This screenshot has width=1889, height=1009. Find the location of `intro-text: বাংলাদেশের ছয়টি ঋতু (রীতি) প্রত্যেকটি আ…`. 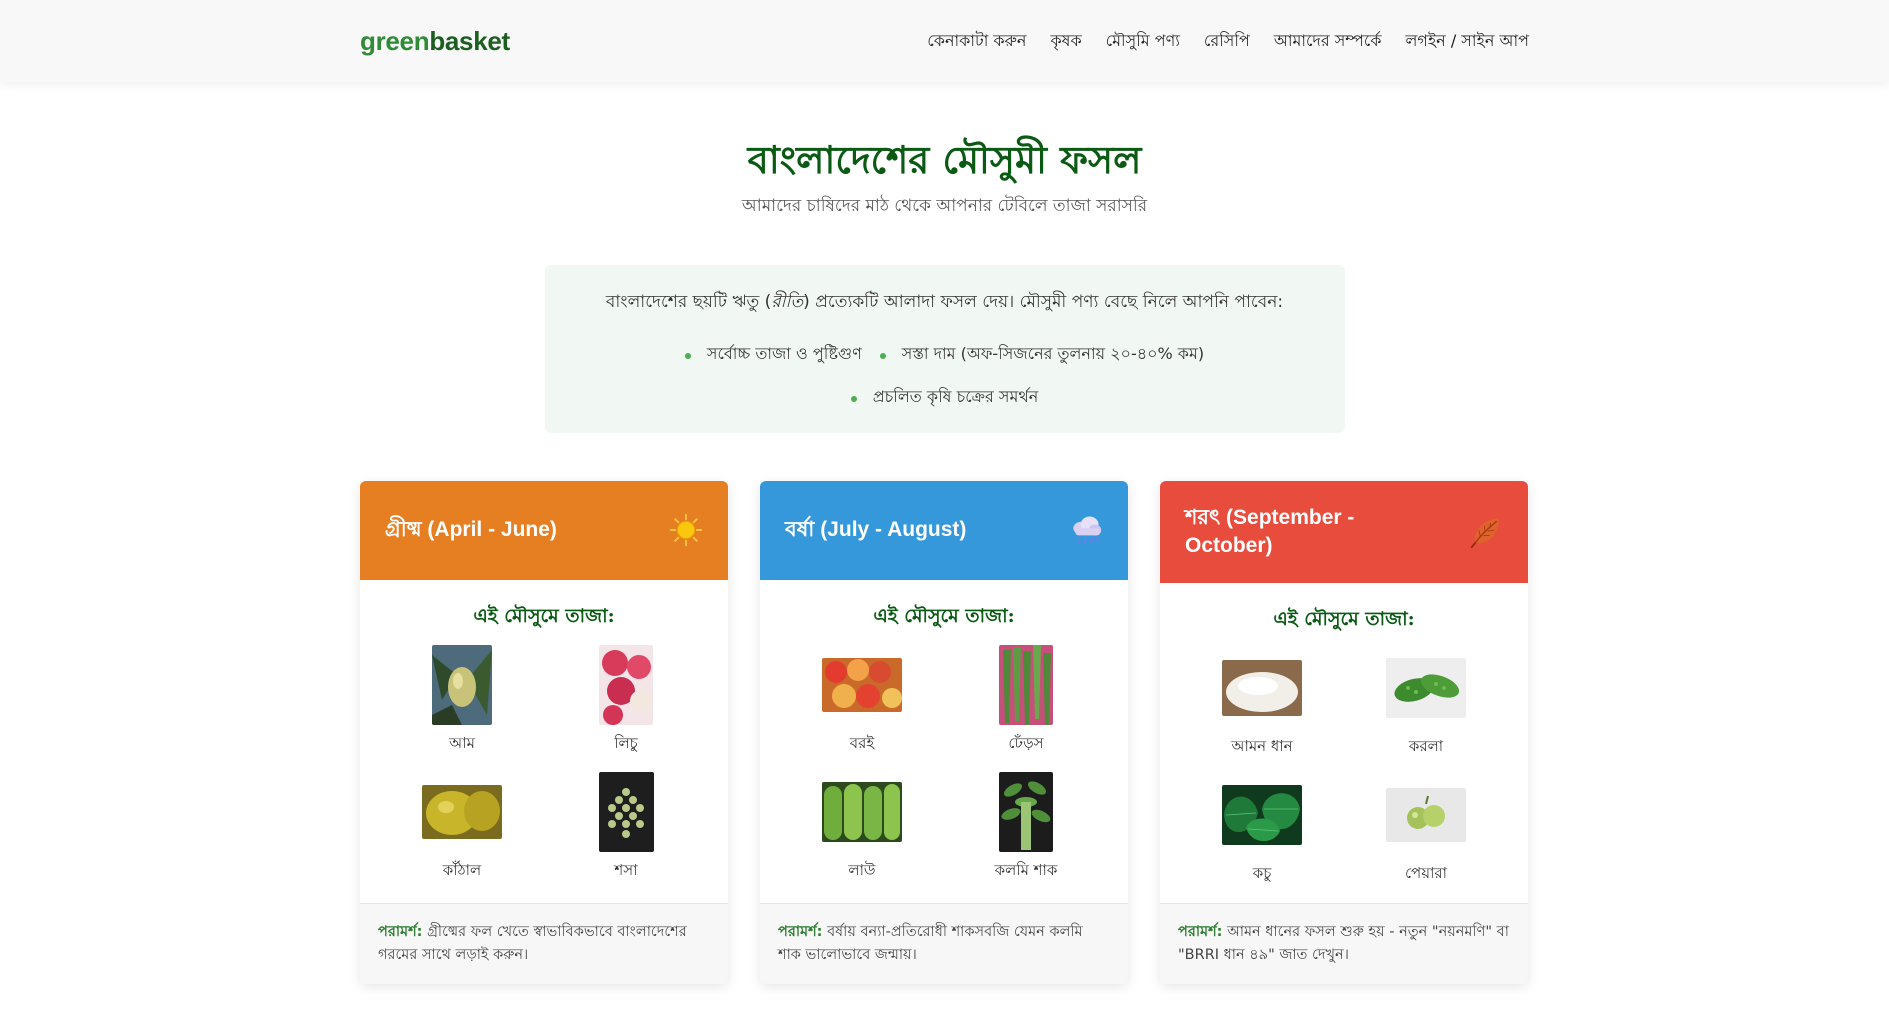

intro-text: বাংলাদেশের ছয়টি ঋতু (রীতি) প্রত্যেকটি আ… is located at coordinates (945, 303).